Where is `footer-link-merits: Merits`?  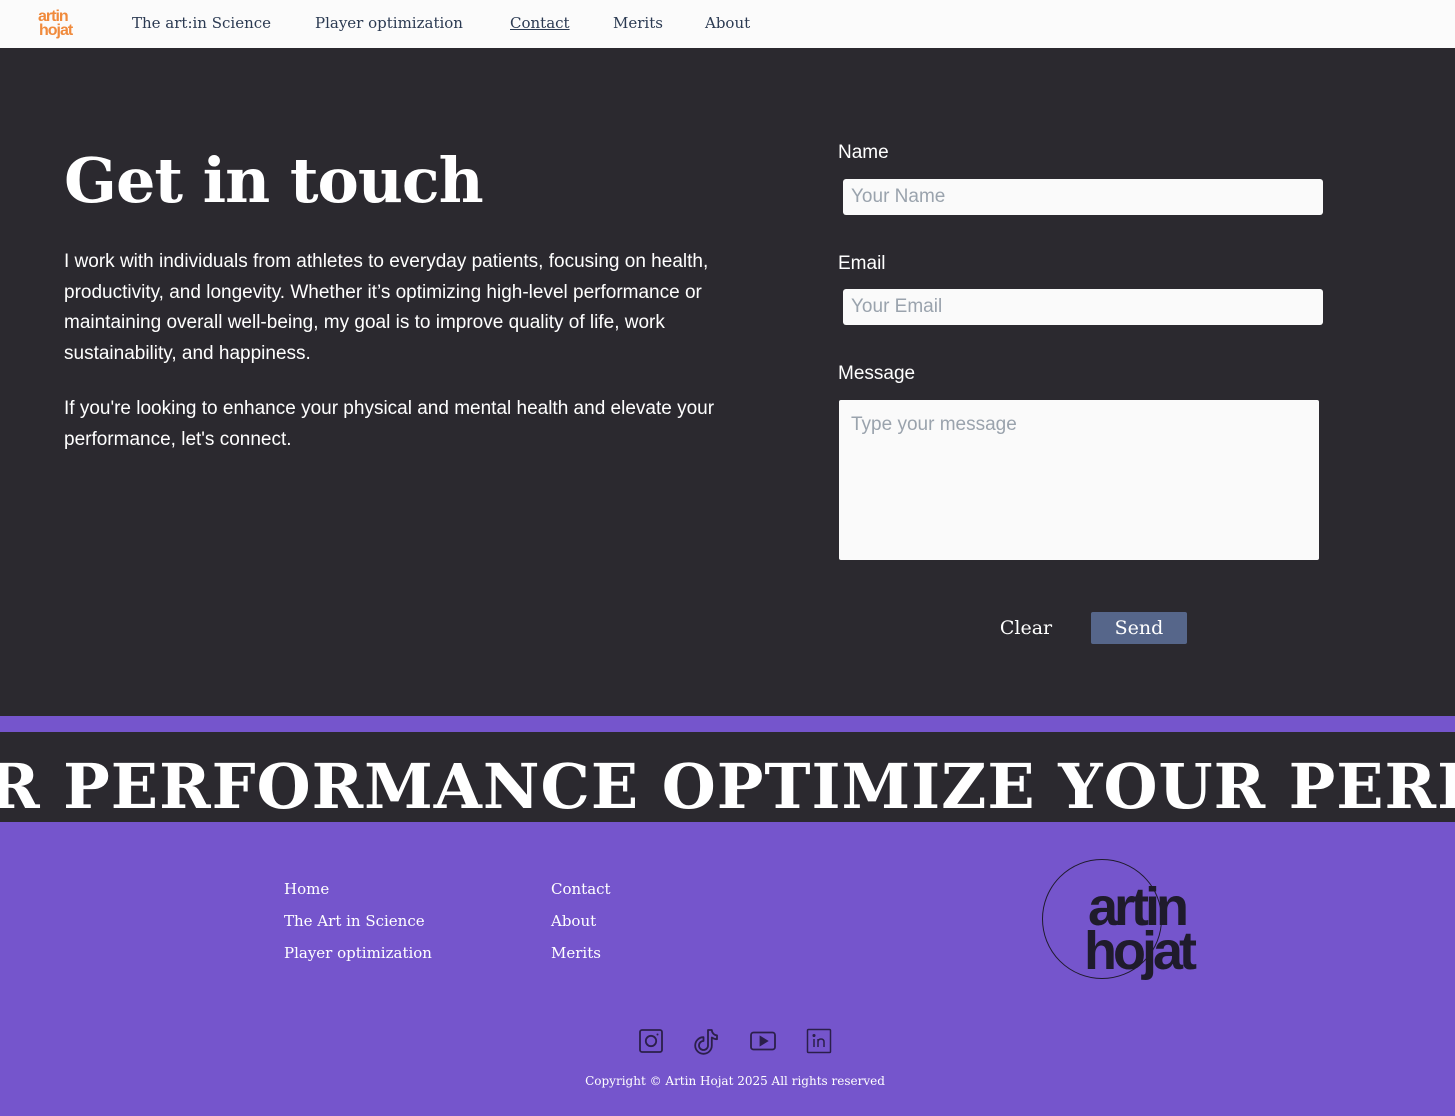
footer-link-merits: Merits is located at coordinates (576, 953).